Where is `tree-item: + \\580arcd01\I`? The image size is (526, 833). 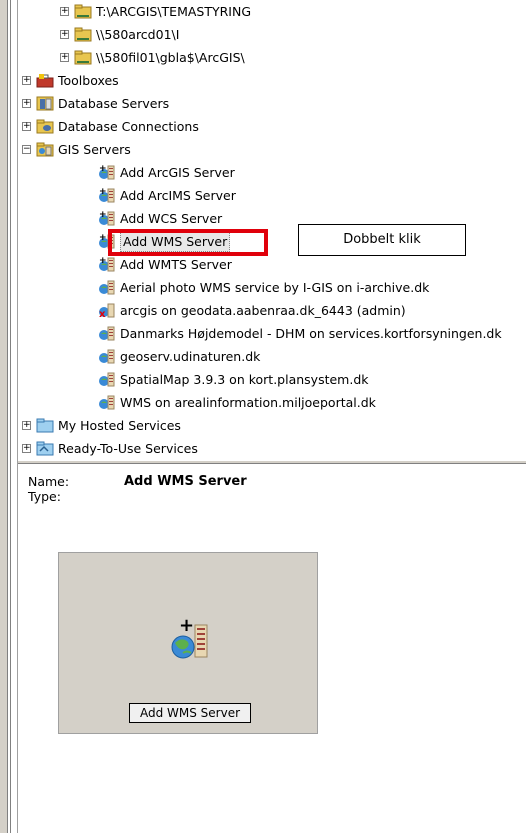
tree-item: + \\580arcd01\I is located at coordinates (272, 34).